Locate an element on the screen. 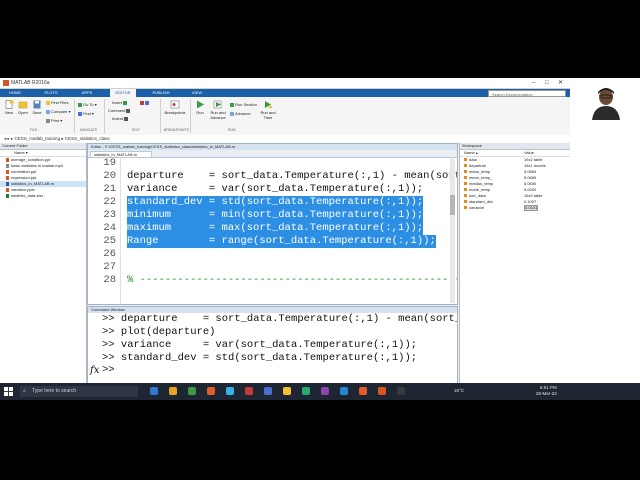 The width and height of the screenshot is (640, 480). print-button: Print ▾ is located at coordinates (54, 120).